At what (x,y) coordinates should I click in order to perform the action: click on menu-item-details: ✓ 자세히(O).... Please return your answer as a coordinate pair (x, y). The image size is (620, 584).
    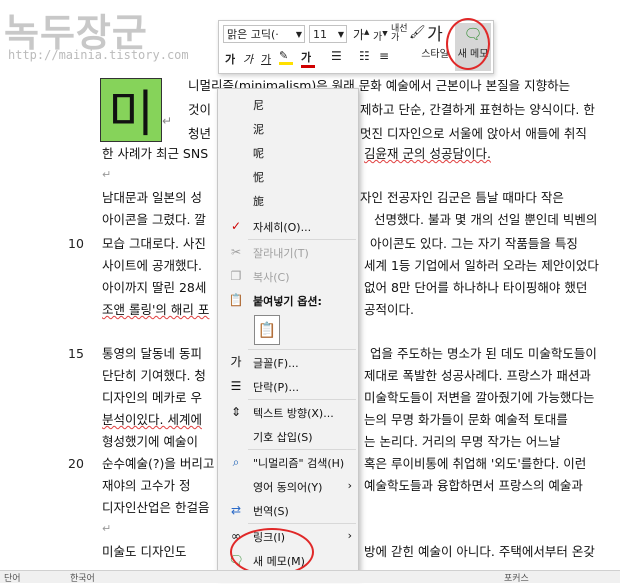
    Looking at the image, I should click on (288, 226).